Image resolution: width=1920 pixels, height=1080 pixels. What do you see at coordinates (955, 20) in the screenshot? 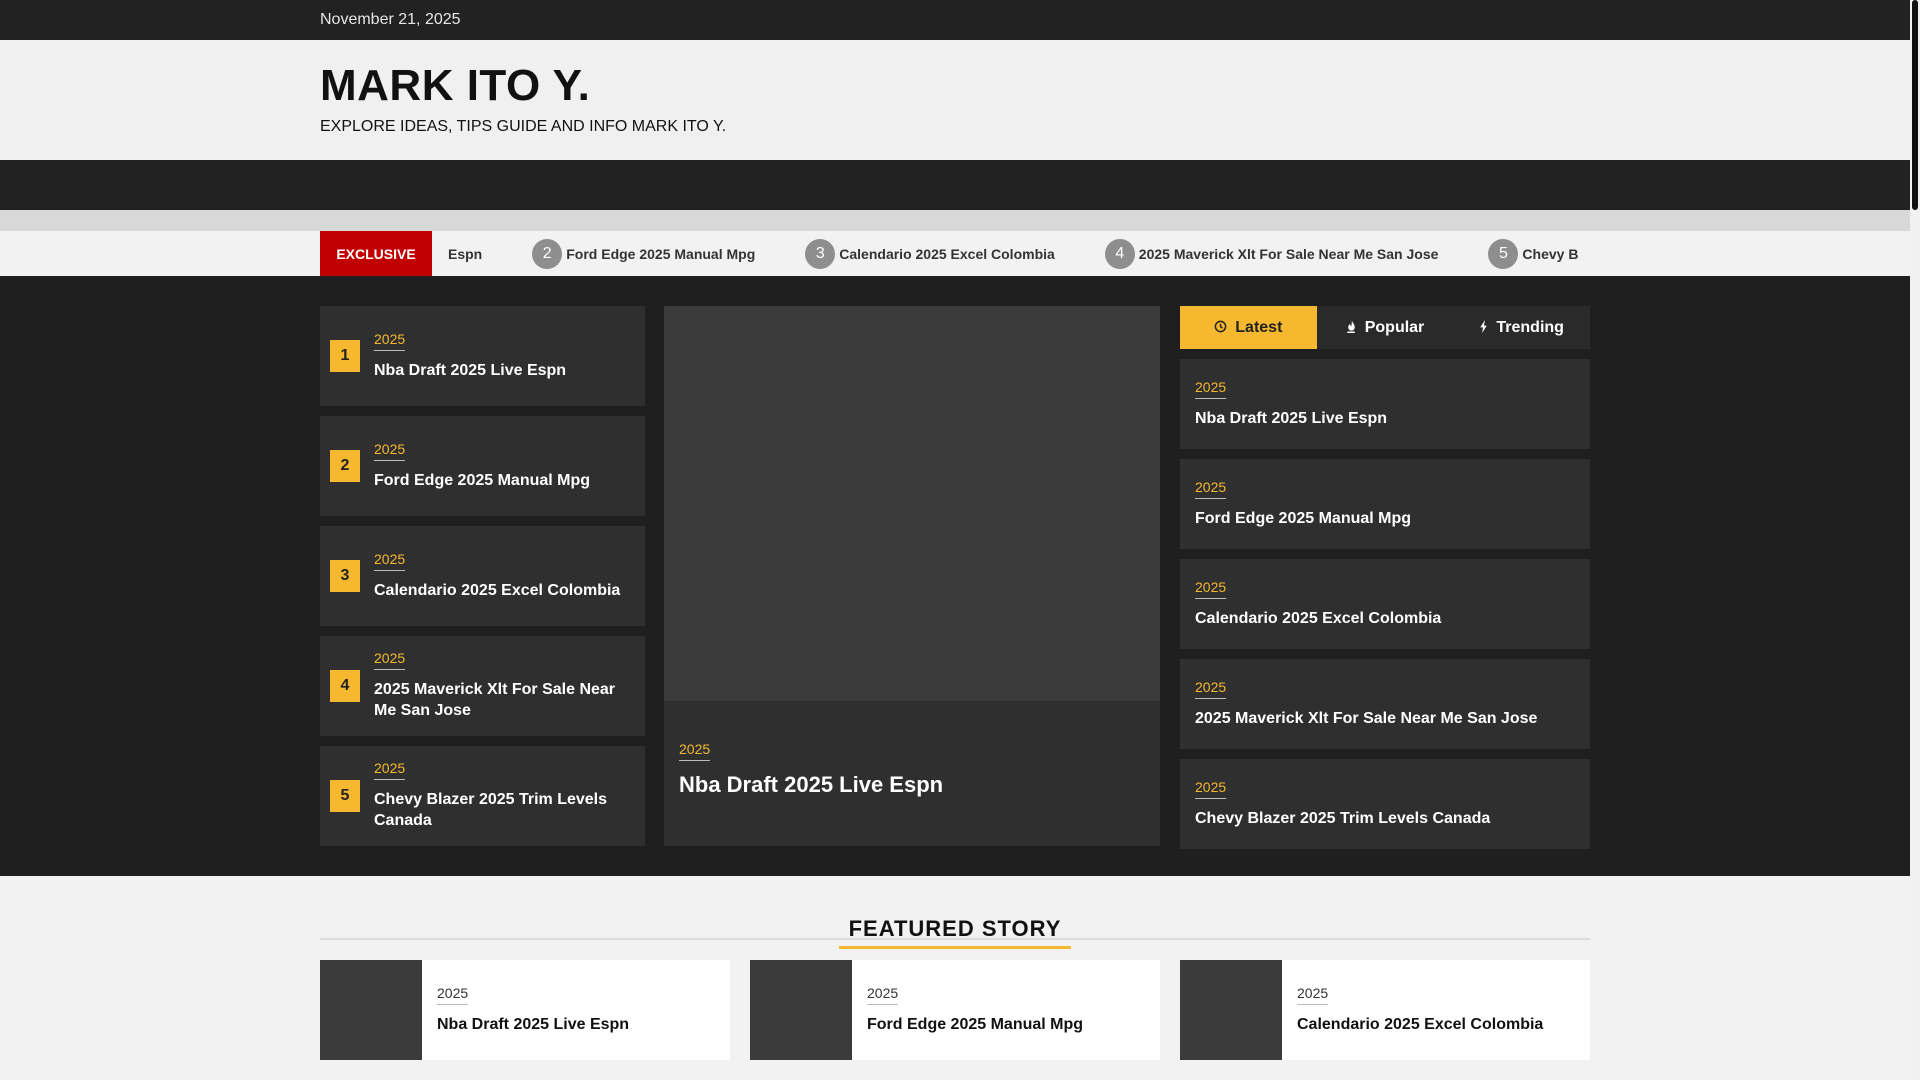
I see `top-bar: November 21, 2025` at bounding box center [955, 20].